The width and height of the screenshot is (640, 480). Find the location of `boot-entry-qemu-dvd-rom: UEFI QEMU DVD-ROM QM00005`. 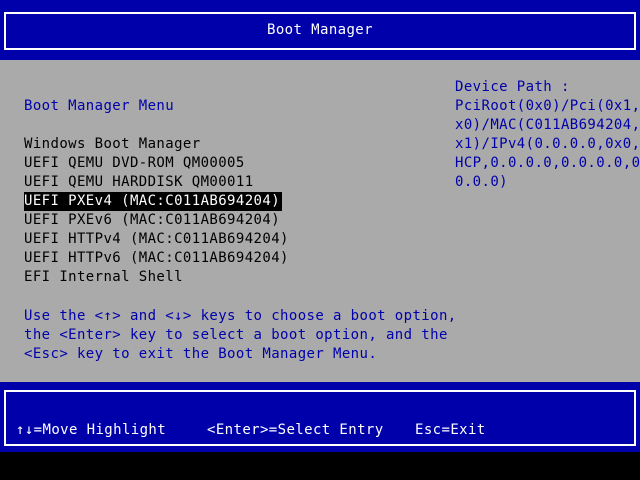

boot-entry-qemu-dvd-rom: UEFI QEMU DVD-ROM QM00005 is located at coordinates (134, 163).